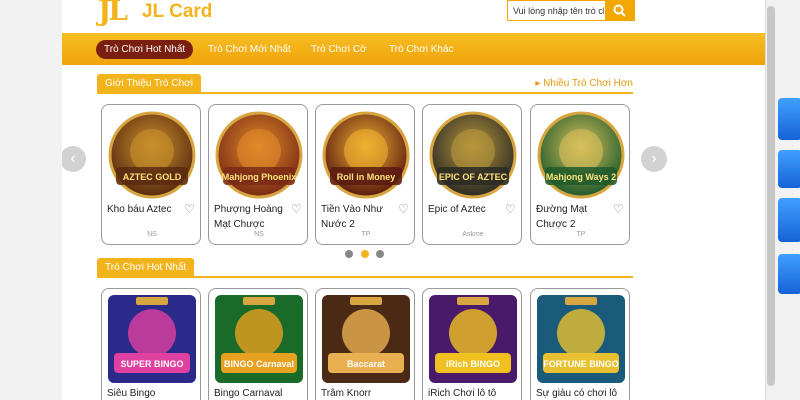 Image resolution: width=800 pixels, height=400 pixels. Describe the element at coordinates (151, 364) in the screenshot. I see `game-art-text: SUPER BINGO` at that location.